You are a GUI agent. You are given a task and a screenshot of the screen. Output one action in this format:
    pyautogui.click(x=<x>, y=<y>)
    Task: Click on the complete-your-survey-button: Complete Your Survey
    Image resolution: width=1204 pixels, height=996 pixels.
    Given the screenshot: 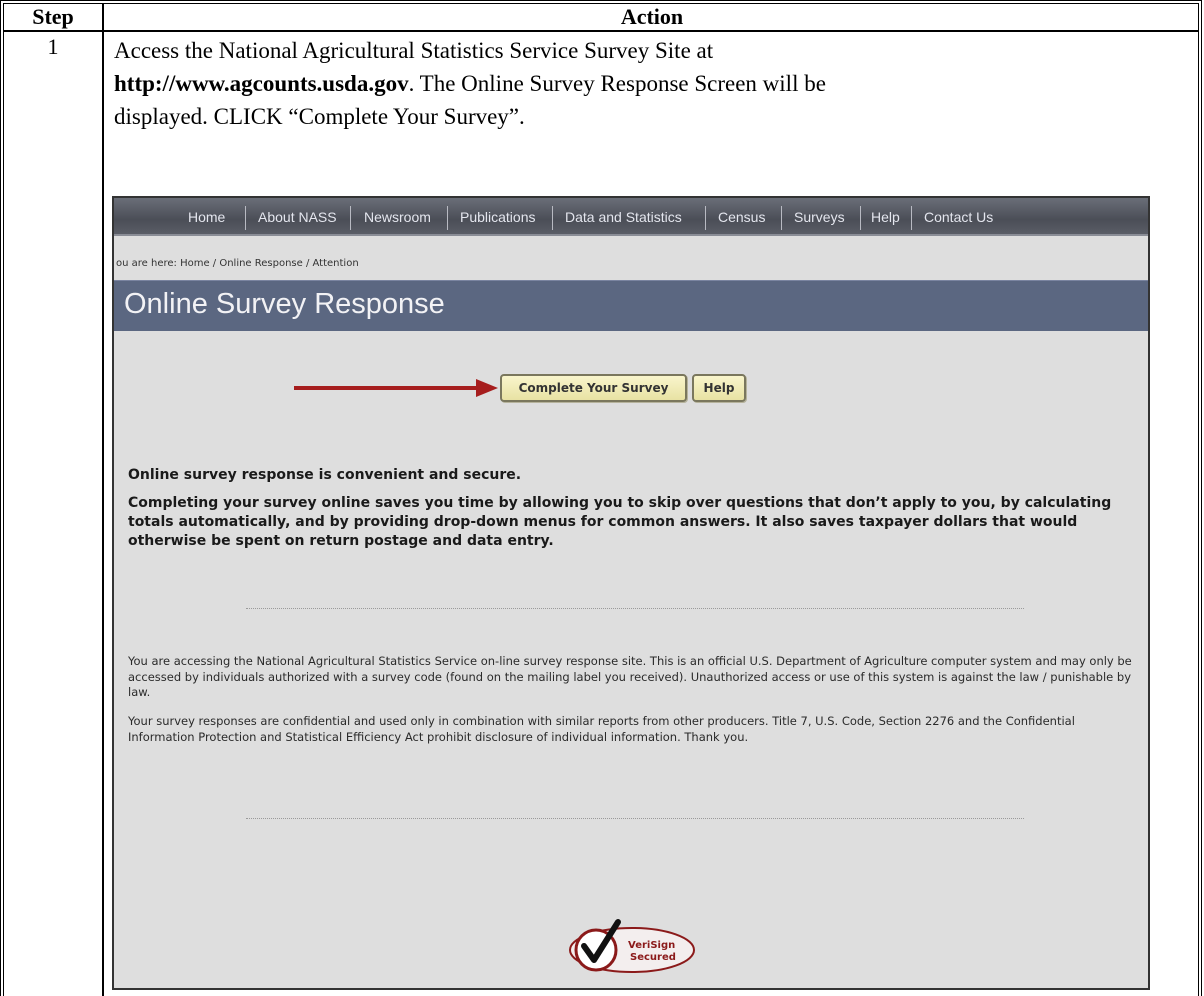 What is the action you would take?
    pyautogui.click(x=593, y=388)
    